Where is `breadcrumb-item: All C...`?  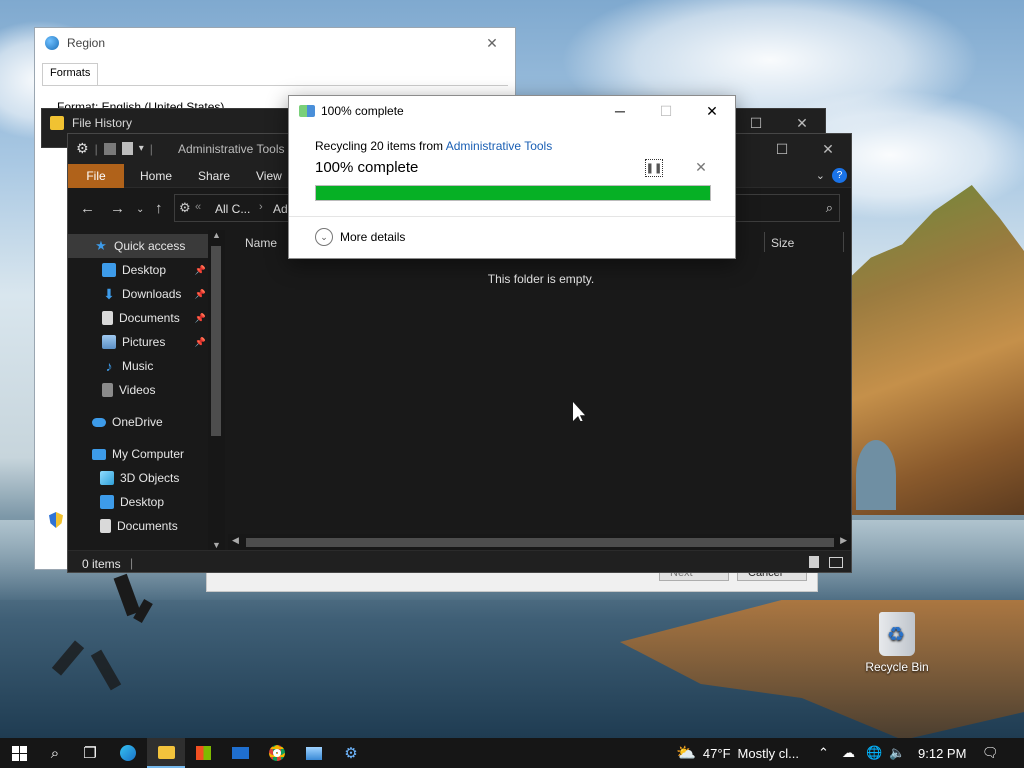 breadcrumb-item: All C... is located at coordinates (232, 209).